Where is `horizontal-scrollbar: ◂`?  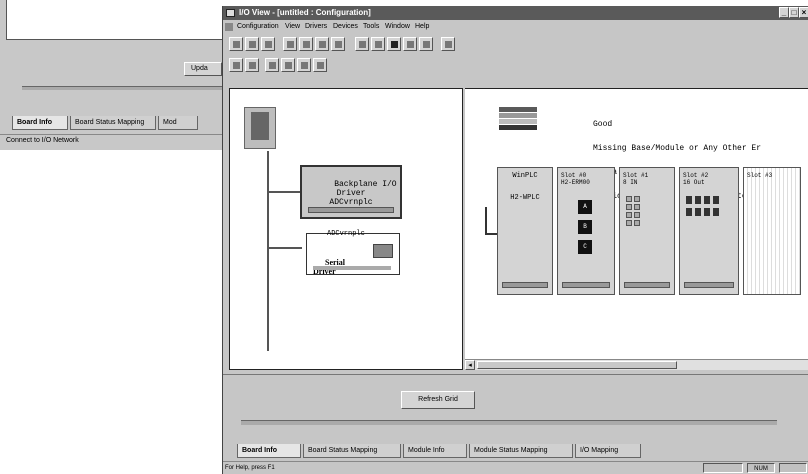
horizontal-scrollbar: ◂ is located at coordinates (636, 364).